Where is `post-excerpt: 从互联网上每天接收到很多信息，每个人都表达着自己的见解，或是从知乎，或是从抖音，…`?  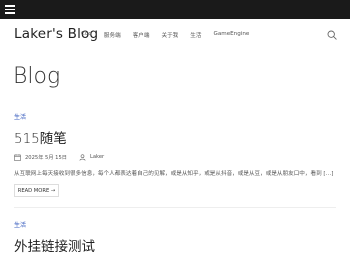
post-excerpt: 从互联网上每天接收到很多信息，每个人都表达着自己的见解，或是从知乎，或是从抖音，… is located at coordinates (174, 174).